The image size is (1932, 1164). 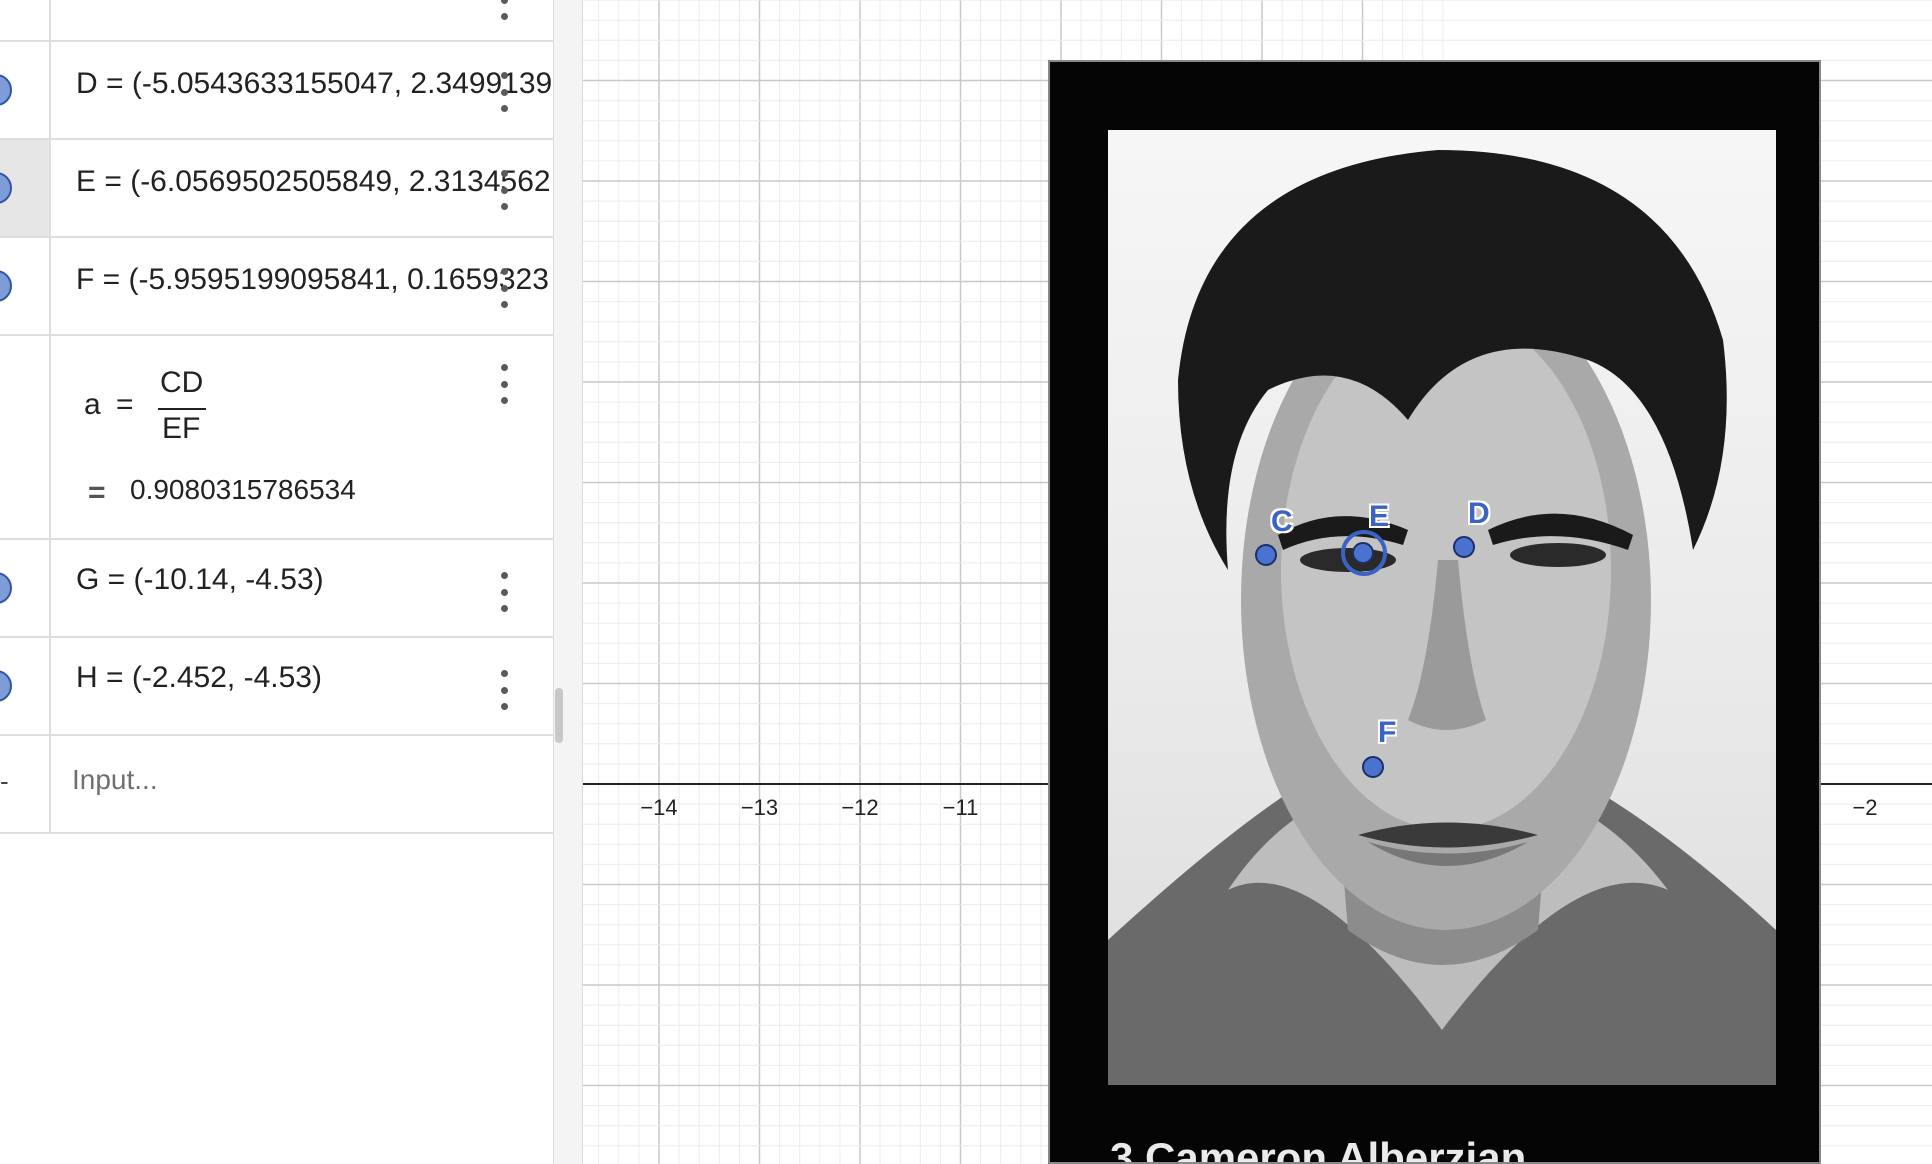 What do you see at coordinates (1479, 513) in the screenshot?
I see `point-label-D: D` at bounding box center [1479, 513].